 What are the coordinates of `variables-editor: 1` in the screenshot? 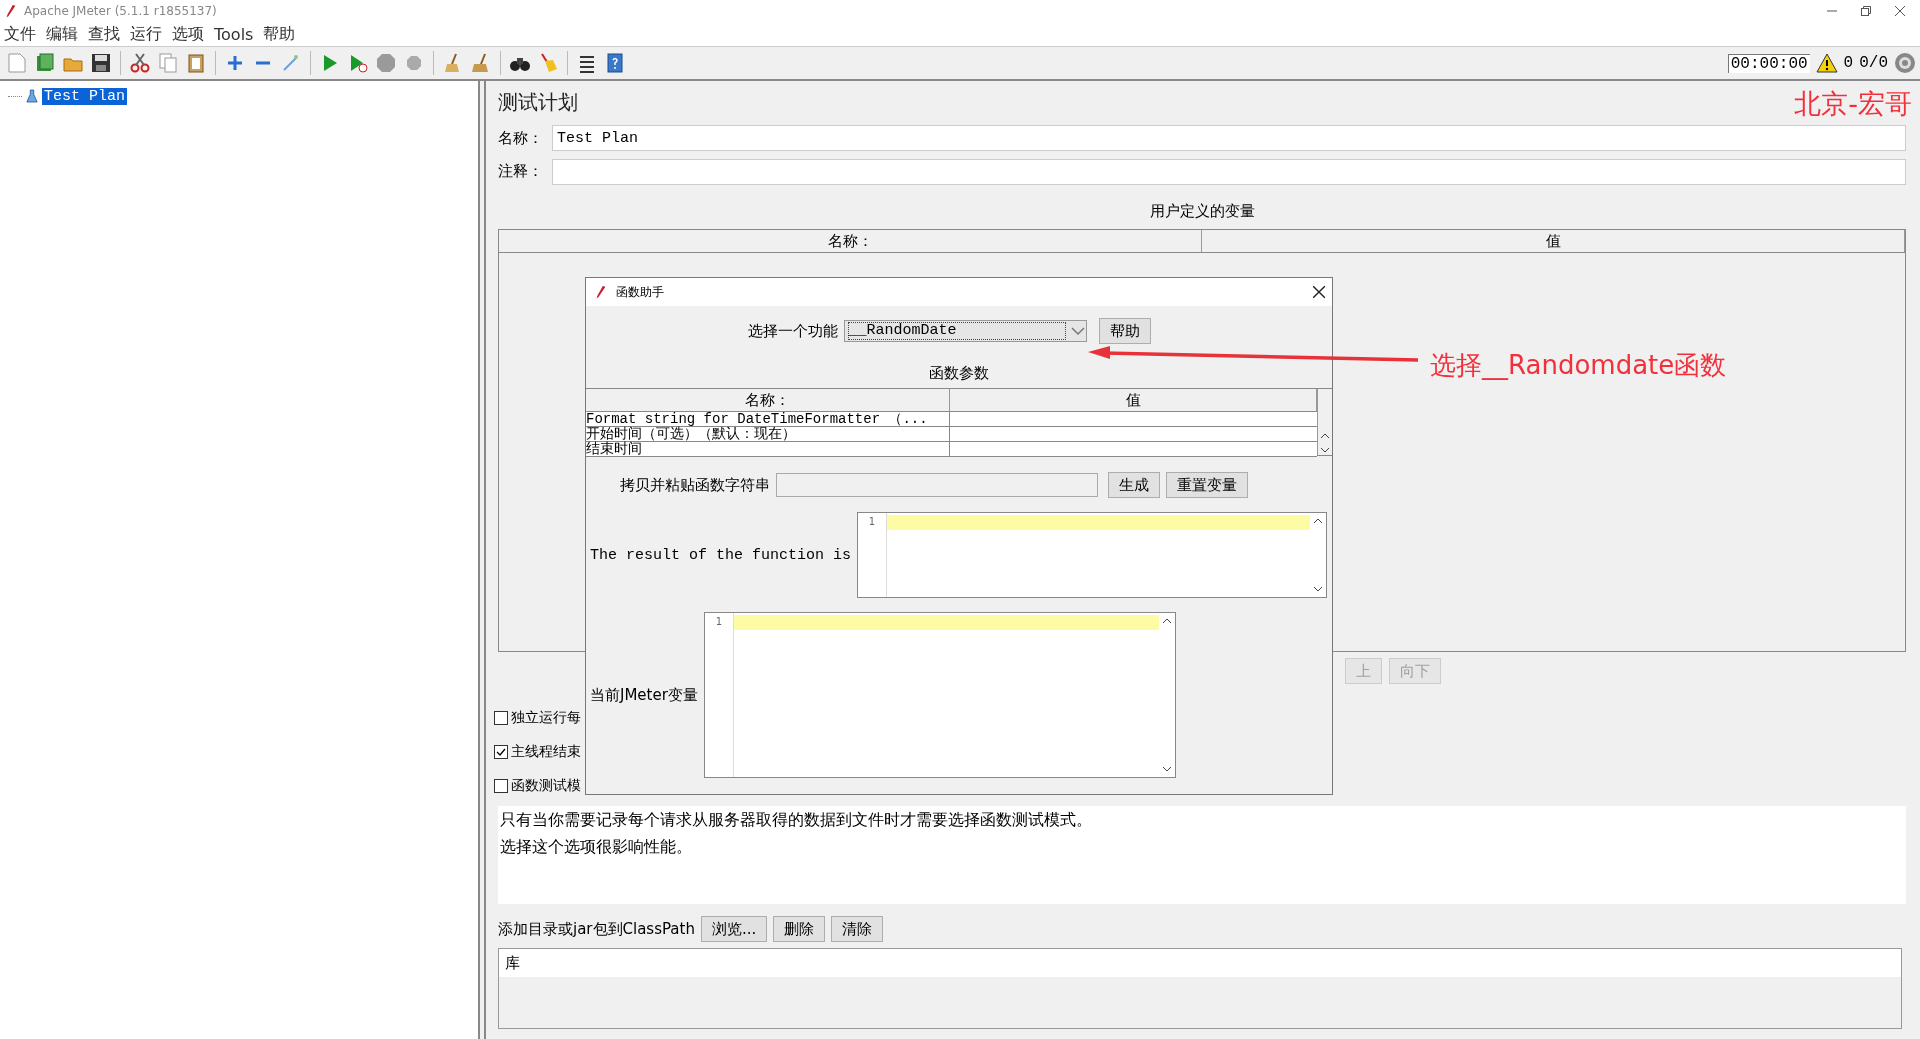 It's located at (939, 695).